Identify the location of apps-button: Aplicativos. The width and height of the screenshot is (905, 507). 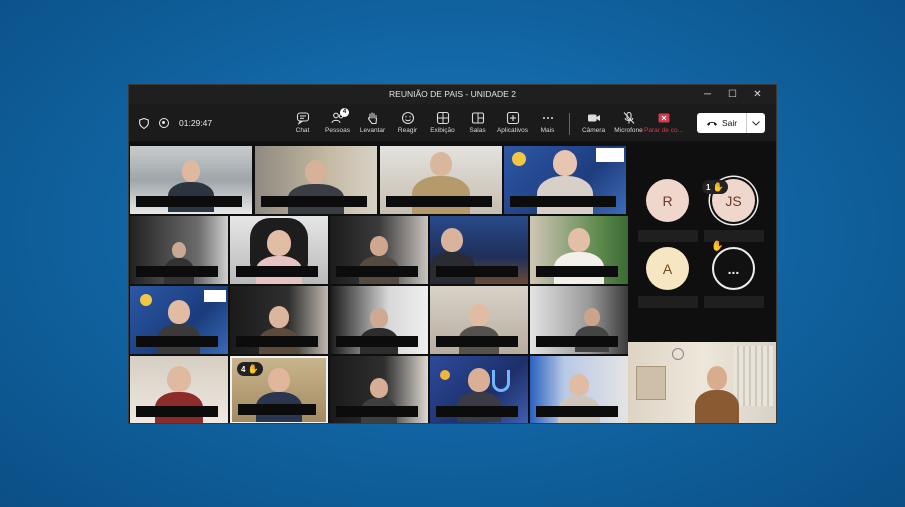
(512, 123).